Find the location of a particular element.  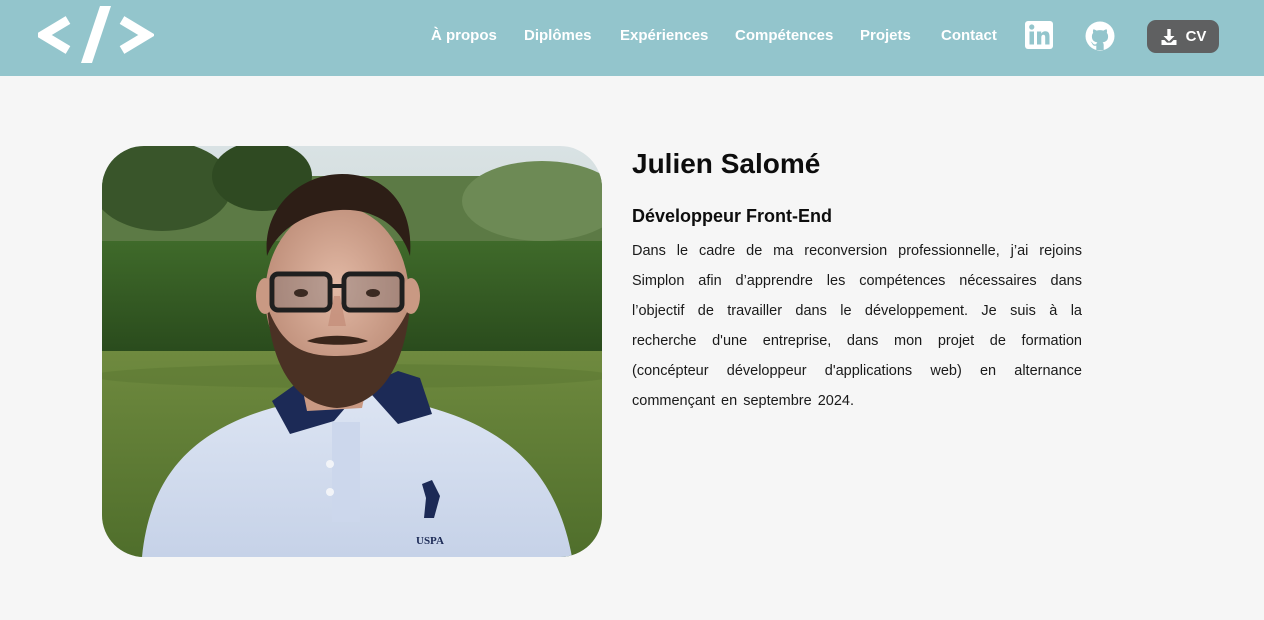

profile-role: Développeur Front-End is located at coordinates (732, 216).